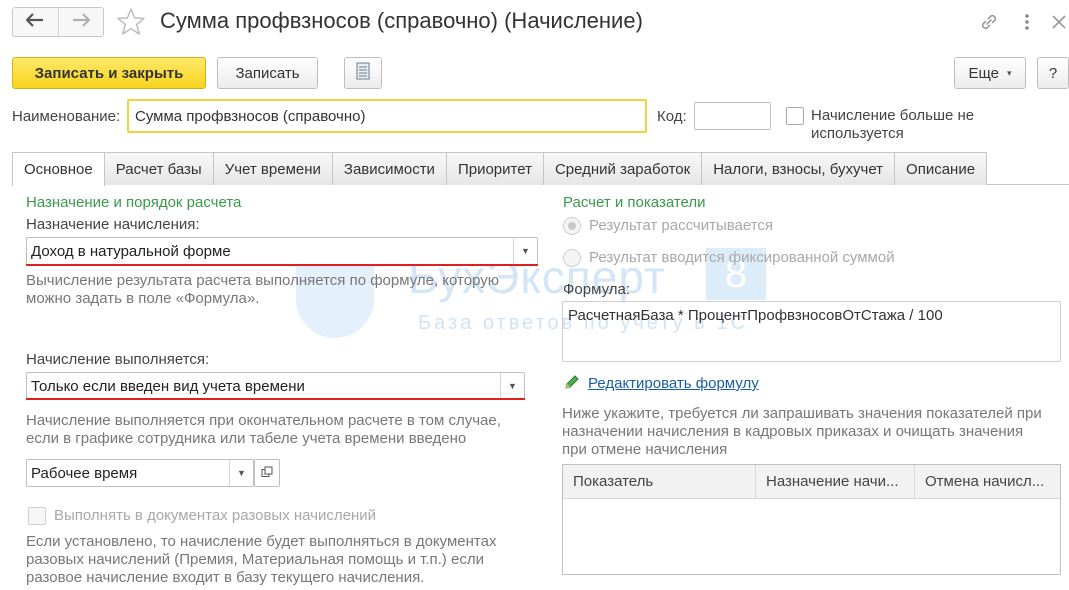 This screenshot has width=1069, height=590. Describe the element at coordinates (58, 169) in the screenshot. I see `tab-main: Основное` at that location.